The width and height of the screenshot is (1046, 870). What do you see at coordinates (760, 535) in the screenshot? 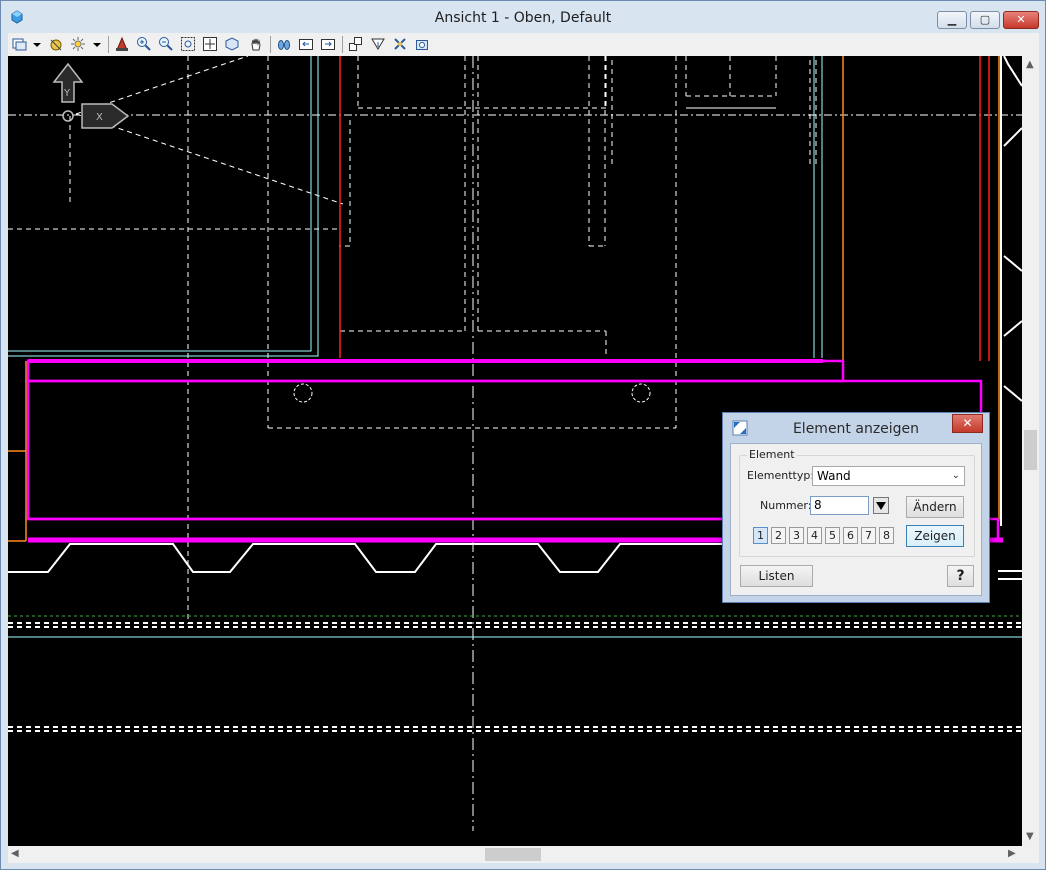
I see `number-button-1: 1` at bounding box center [760, 535].